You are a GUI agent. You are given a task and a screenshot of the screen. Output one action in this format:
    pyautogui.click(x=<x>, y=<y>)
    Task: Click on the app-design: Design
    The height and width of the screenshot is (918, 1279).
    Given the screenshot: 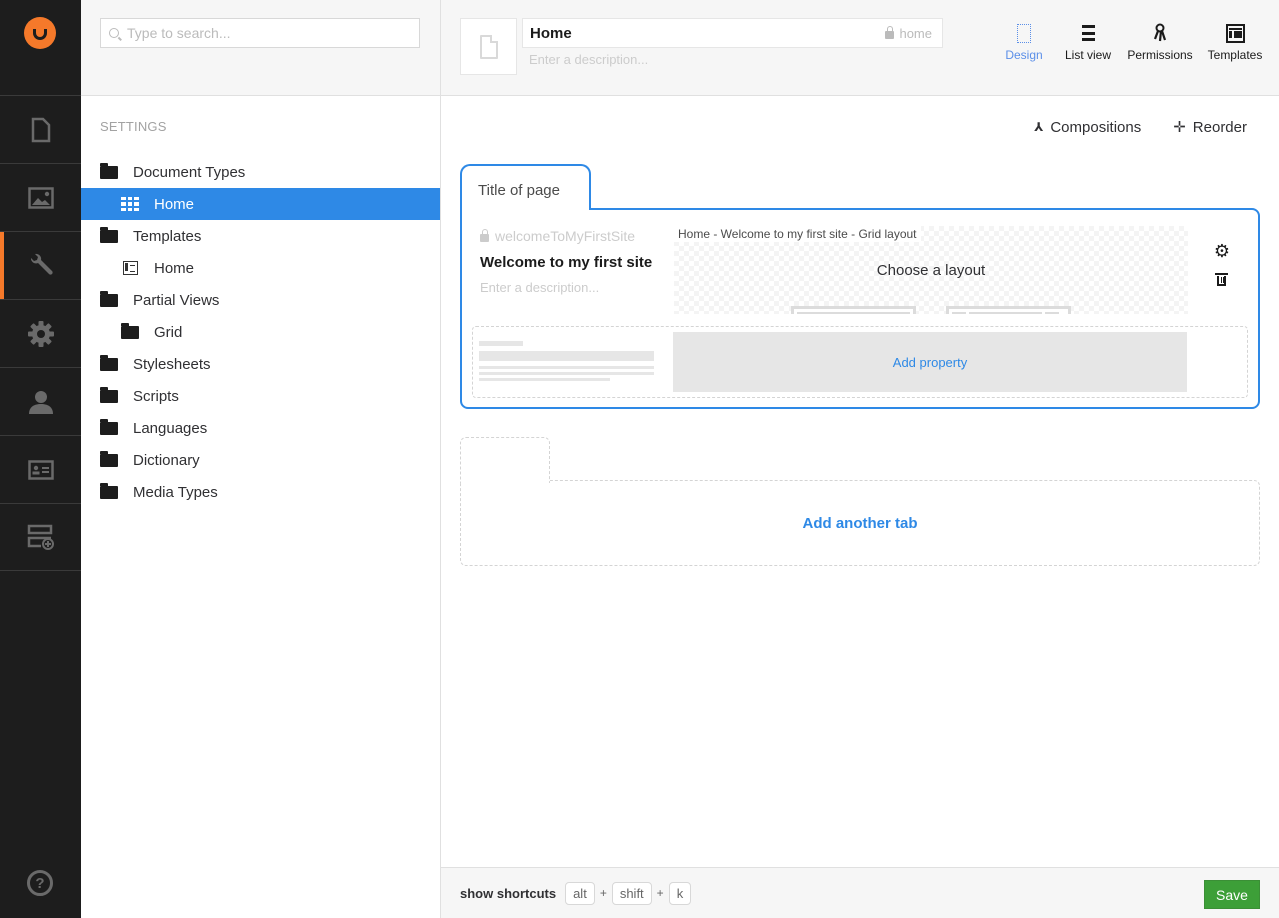 What is the action you would take?
    pyautogui.click(x=1024, y=42)
    